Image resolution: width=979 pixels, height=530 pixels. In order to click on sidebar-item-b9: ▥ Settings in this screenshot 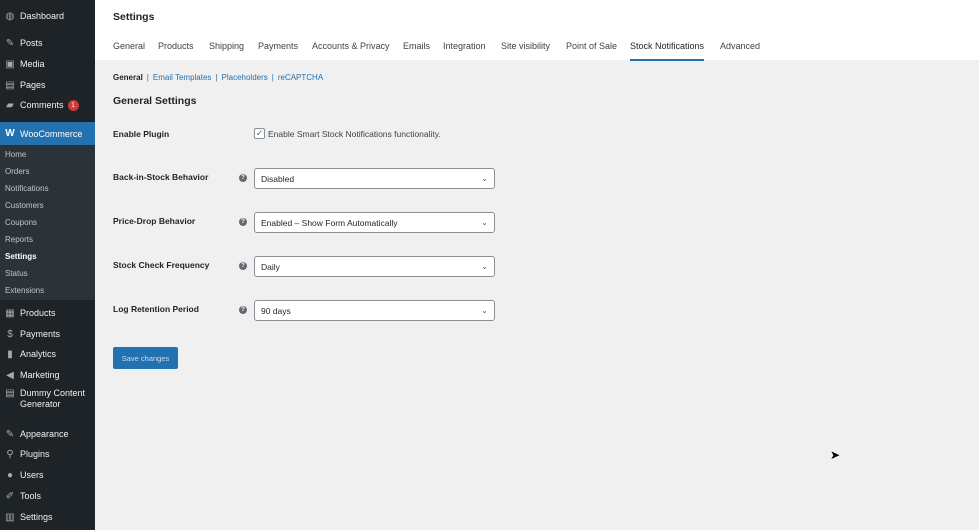, I will do `click(47, 517)`.